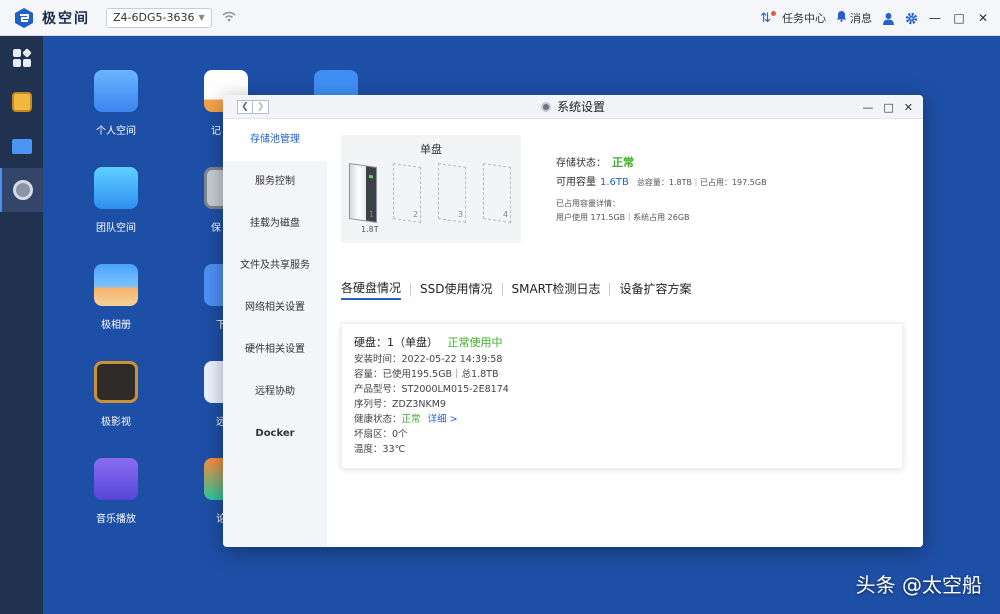 The width and height of the screenshot is (1000, 614). What do you see at coordinates (911, 18) in the screenshot?
I see `gear-icon` at bounding box center [911, 18].